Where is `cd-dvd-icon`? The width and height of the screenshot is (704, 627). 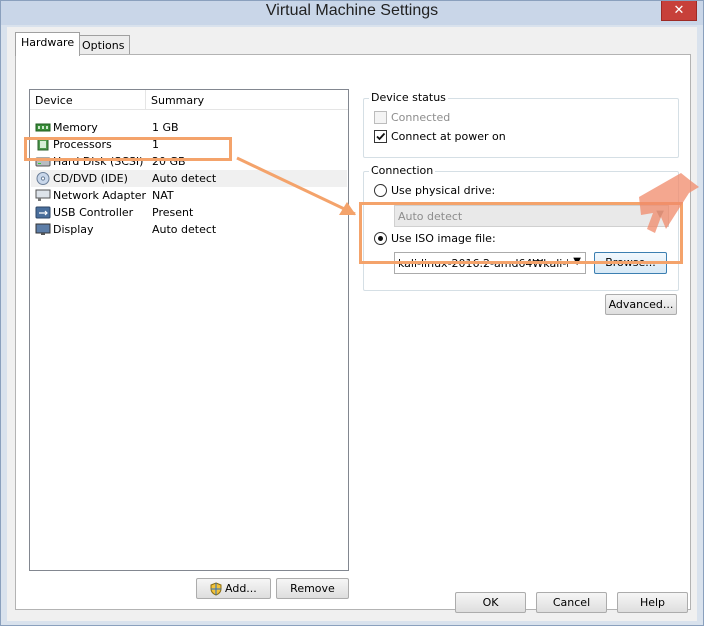 cd-dvd-icon is located at coordinates (43, 178).